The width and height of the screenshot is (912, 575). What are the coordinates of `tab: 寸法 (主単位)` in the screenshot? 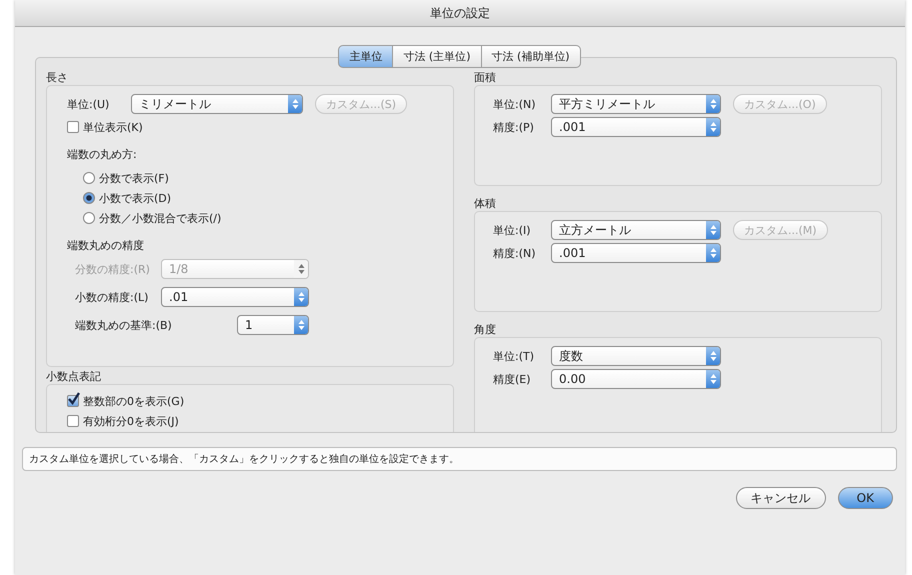 It's located at (437, 56).